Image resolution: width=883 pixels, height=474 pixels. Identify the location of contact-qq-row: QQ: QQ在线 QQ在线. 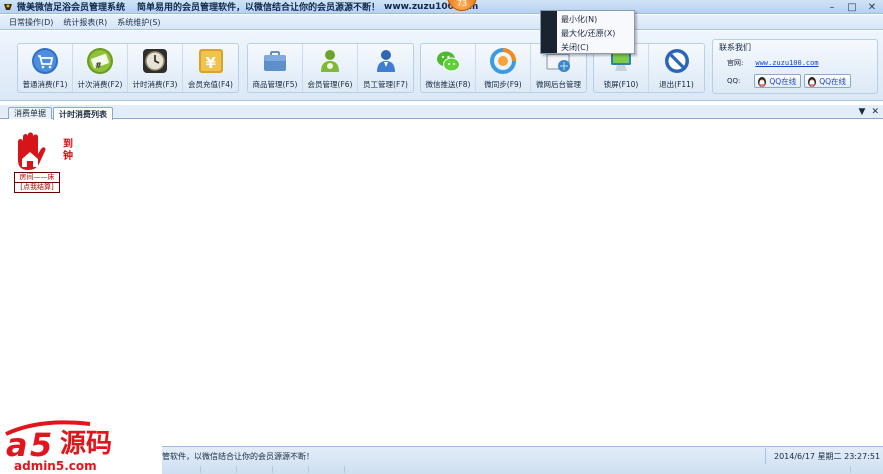
(789, 81).